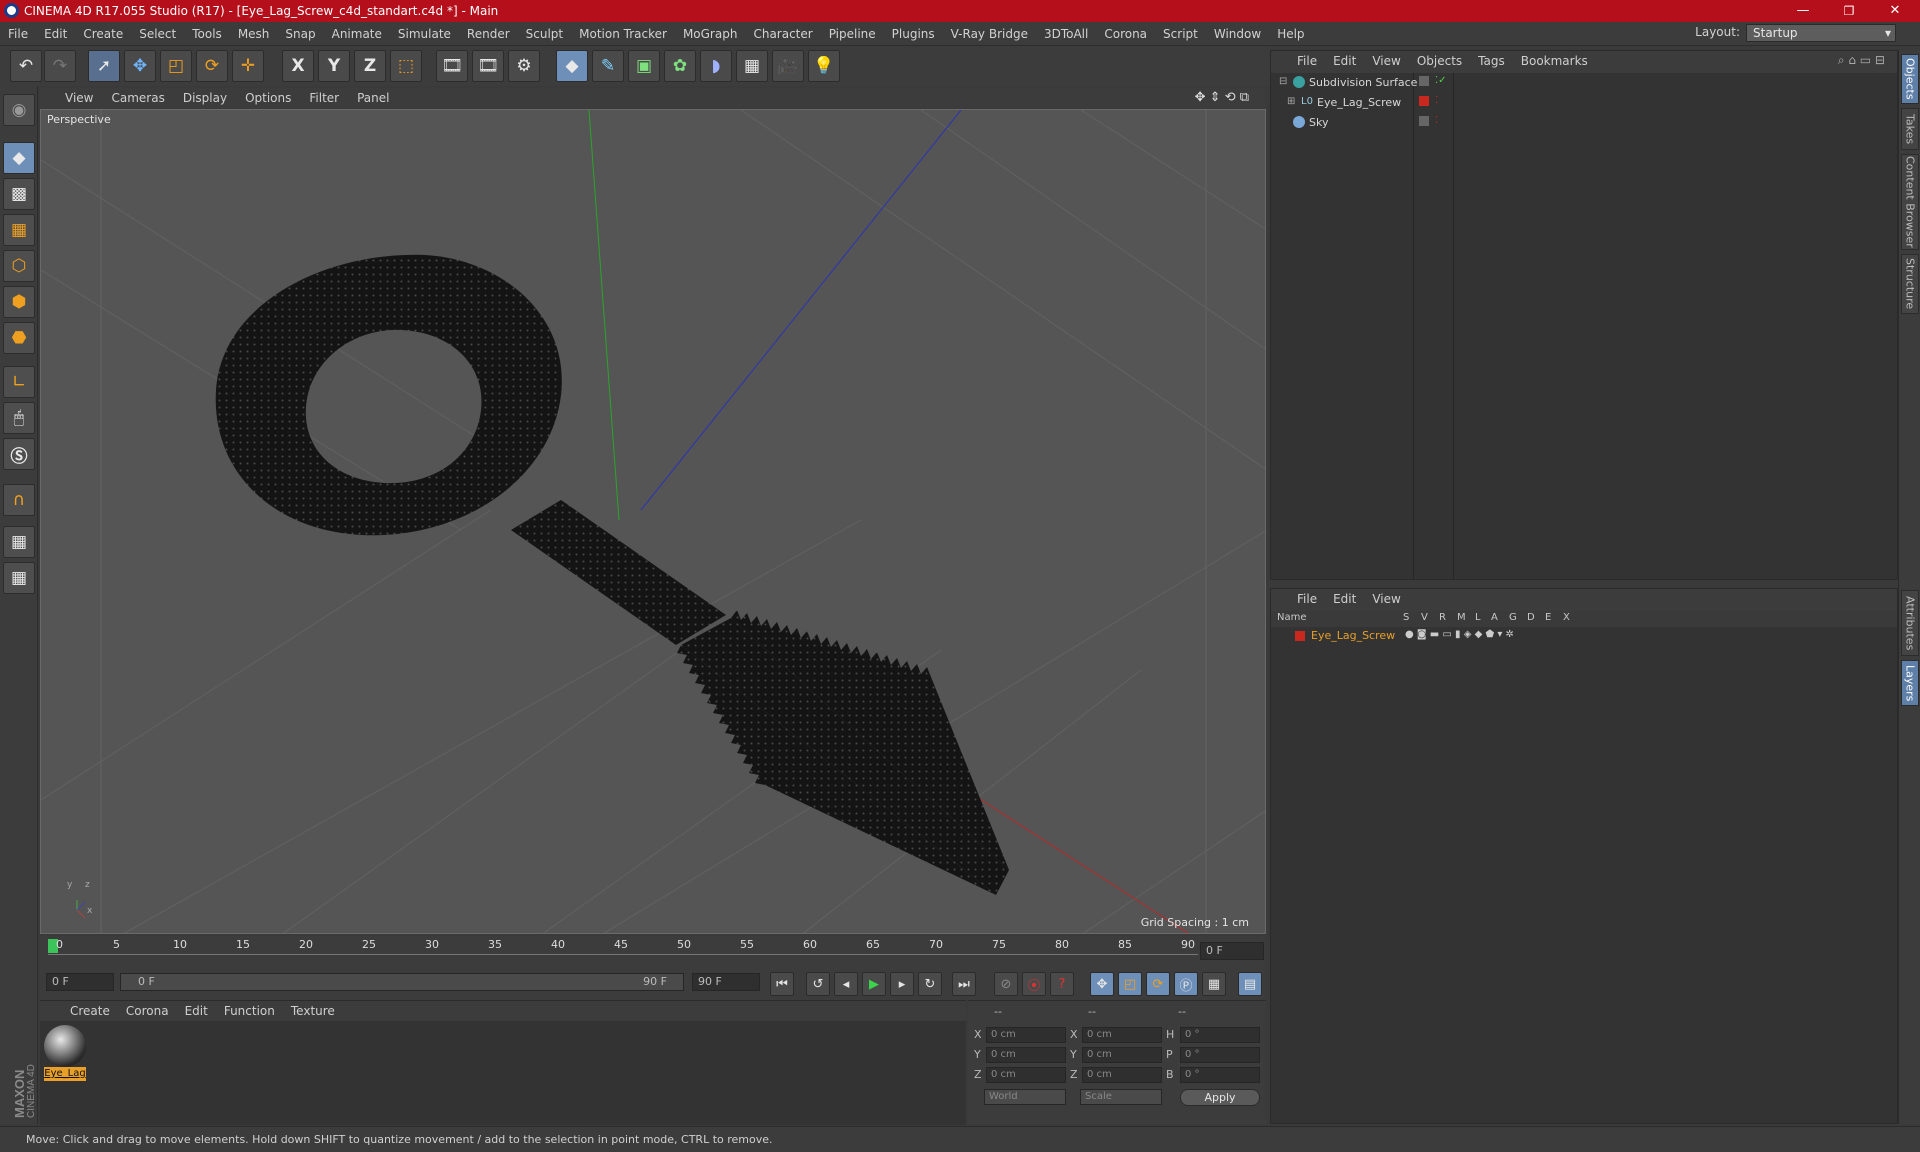  I want to click on close-button: ✕, so click(1895, 11).